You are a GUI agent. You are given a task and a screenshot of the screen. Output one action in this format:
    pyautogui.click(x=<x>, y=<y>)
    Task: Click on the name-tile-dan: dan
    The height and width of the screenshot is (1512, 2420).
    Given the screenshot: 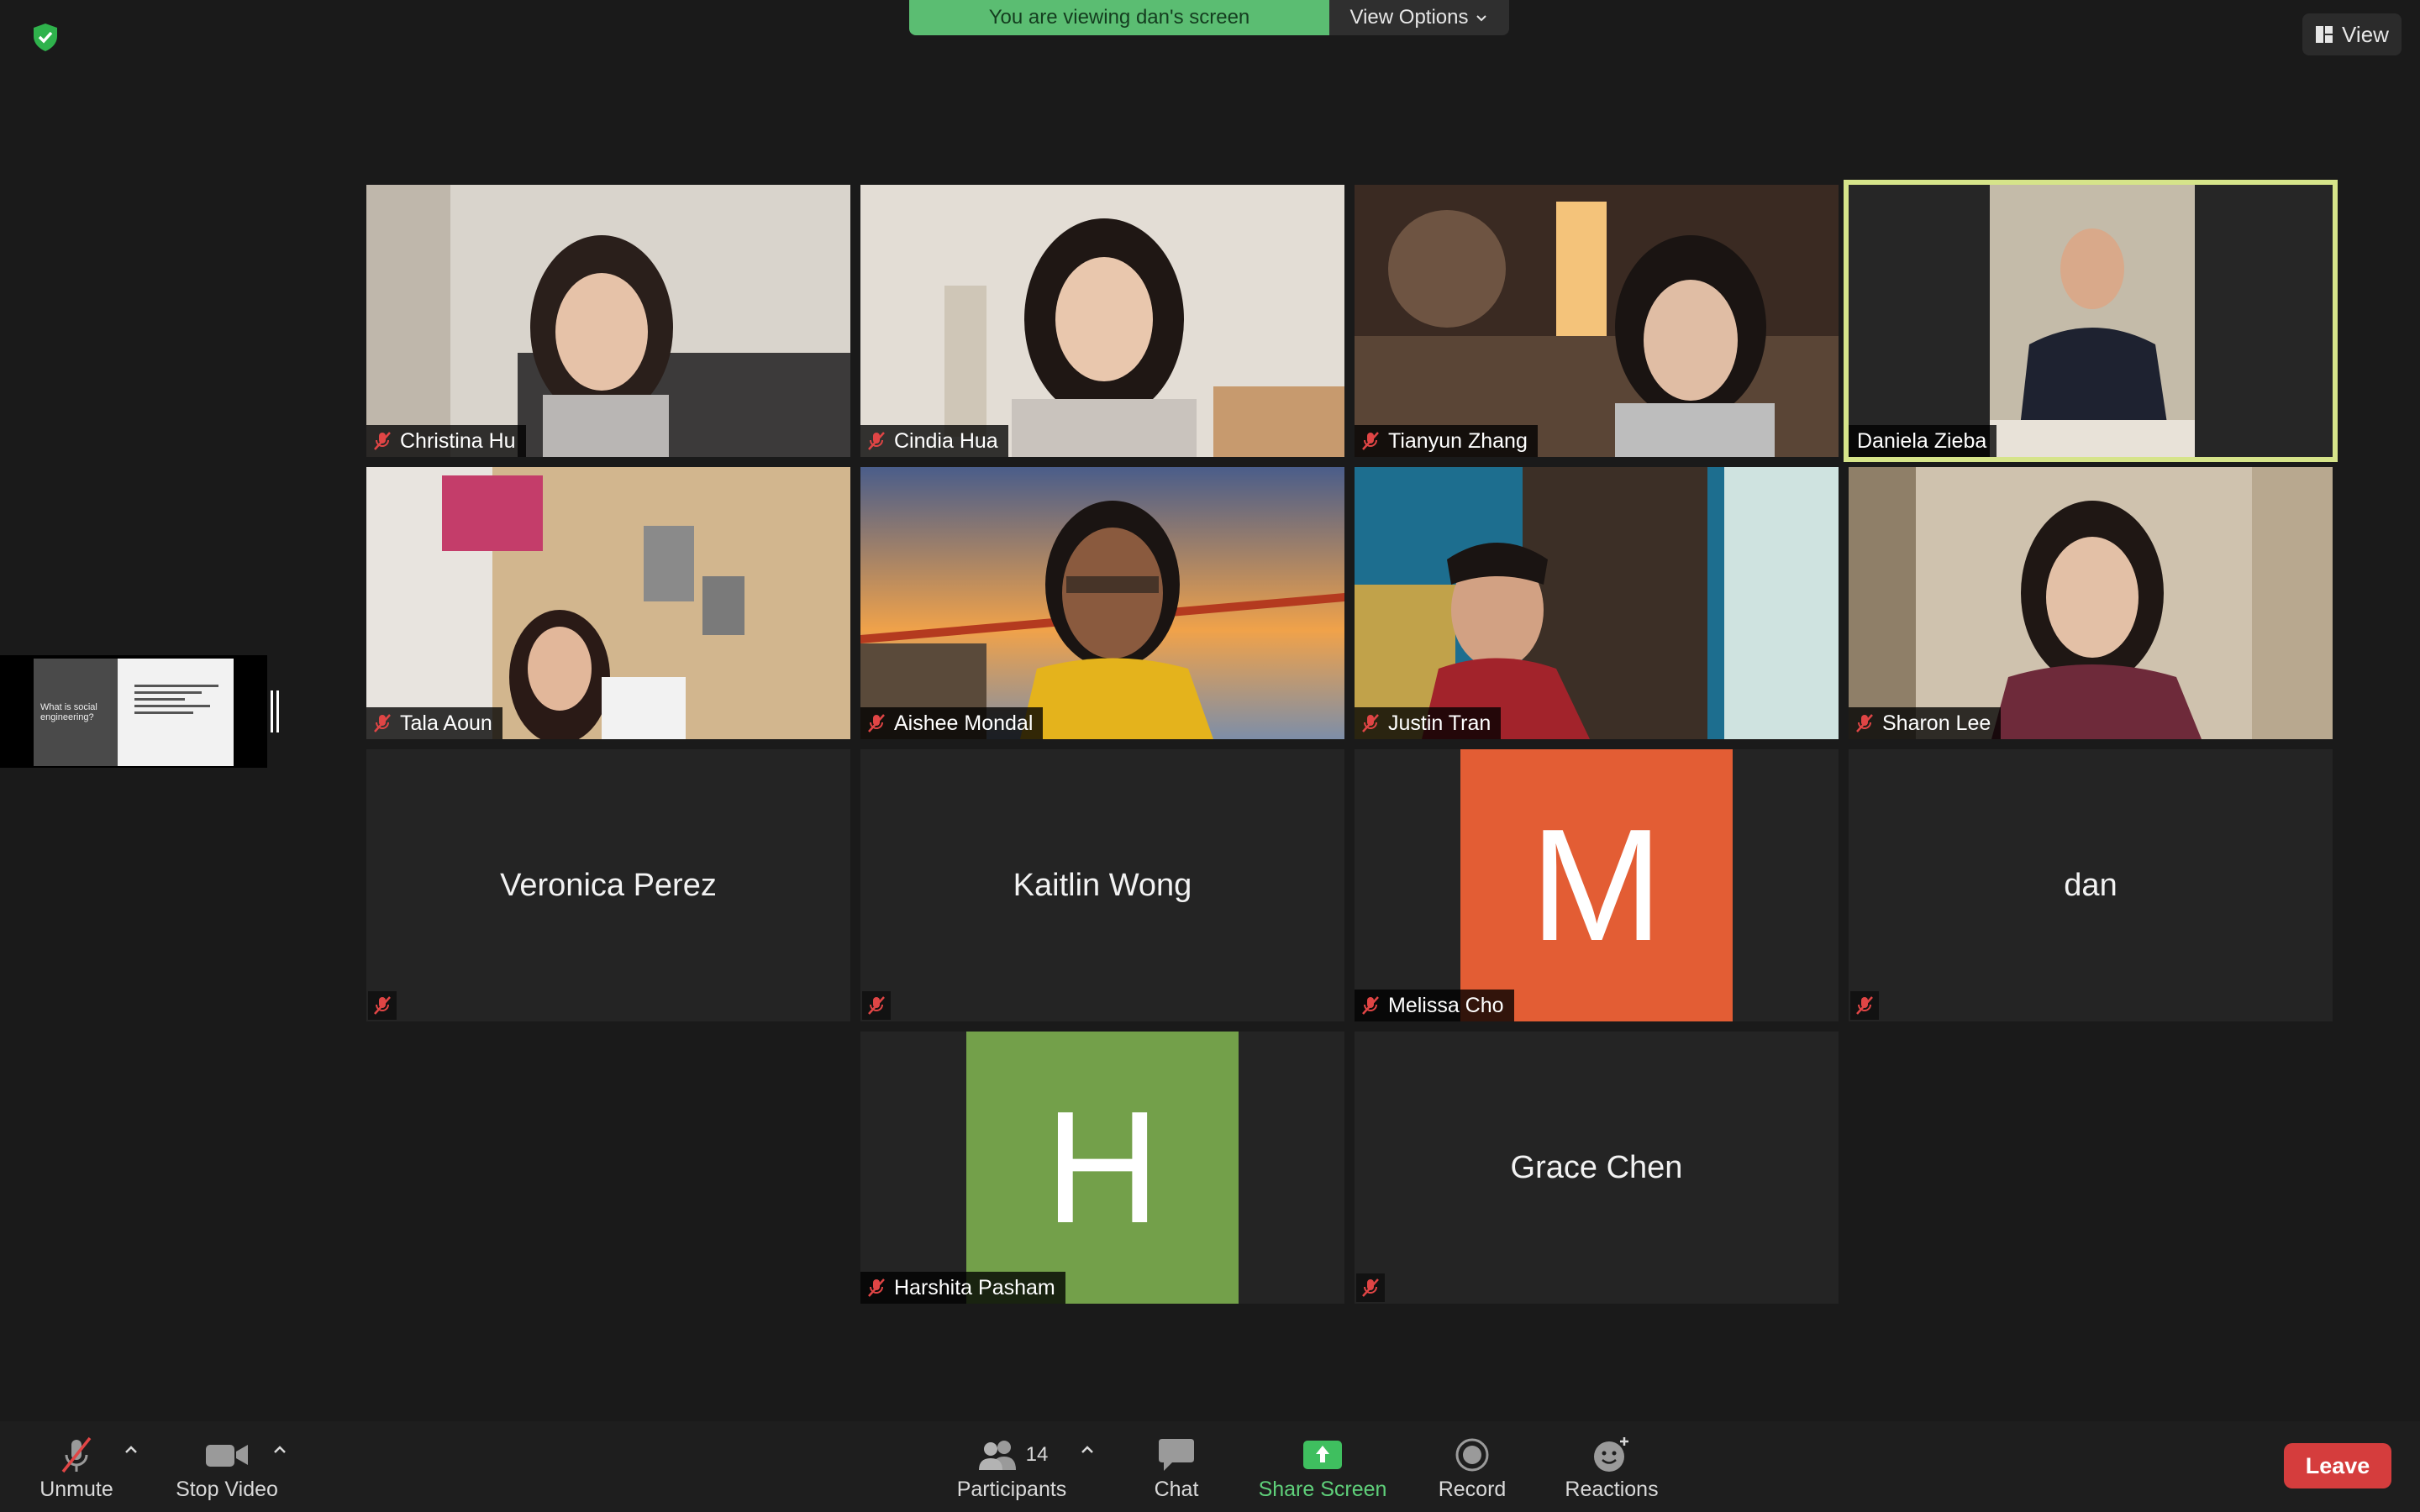 What is the action you would take?
    pyautogui.click(x=2091, y=885)
    